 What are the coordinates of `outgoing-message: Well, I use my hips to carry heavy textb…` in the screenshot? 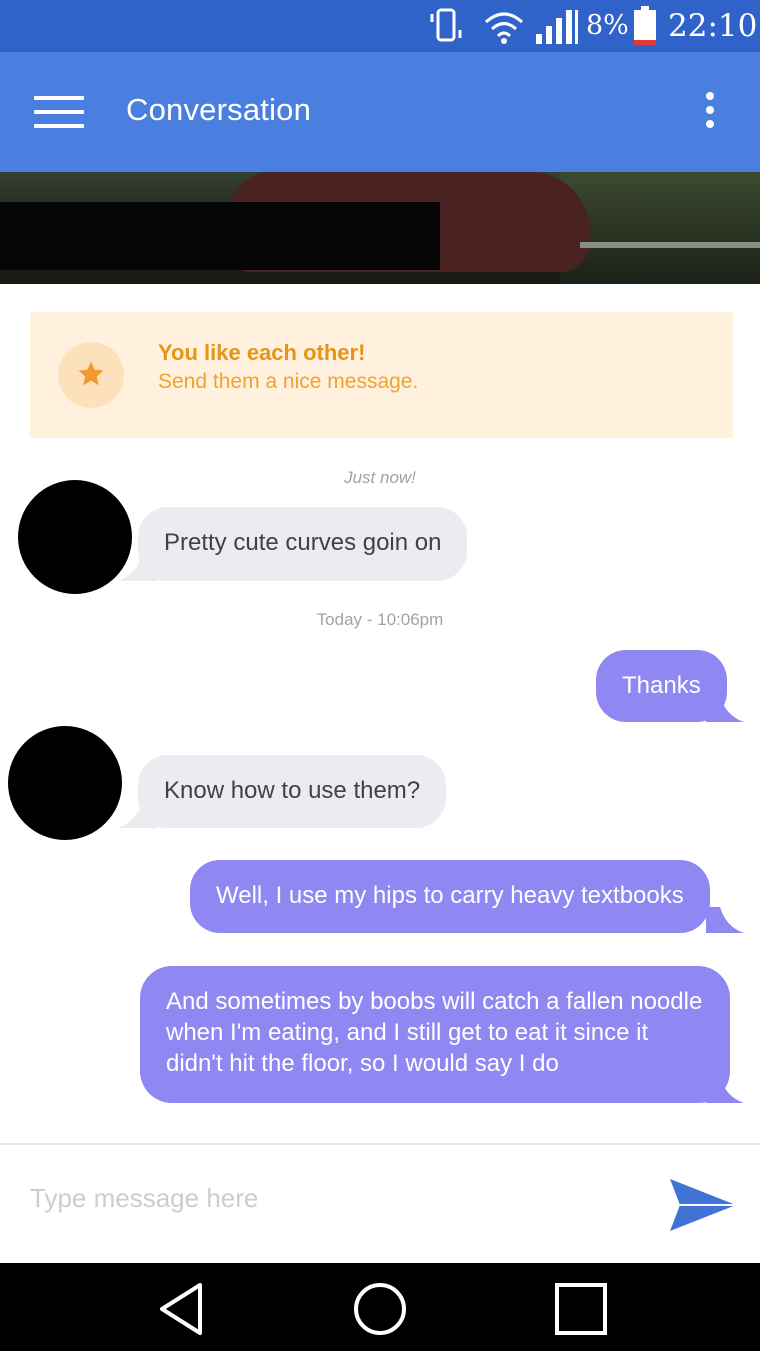 It's located at (450, 896).